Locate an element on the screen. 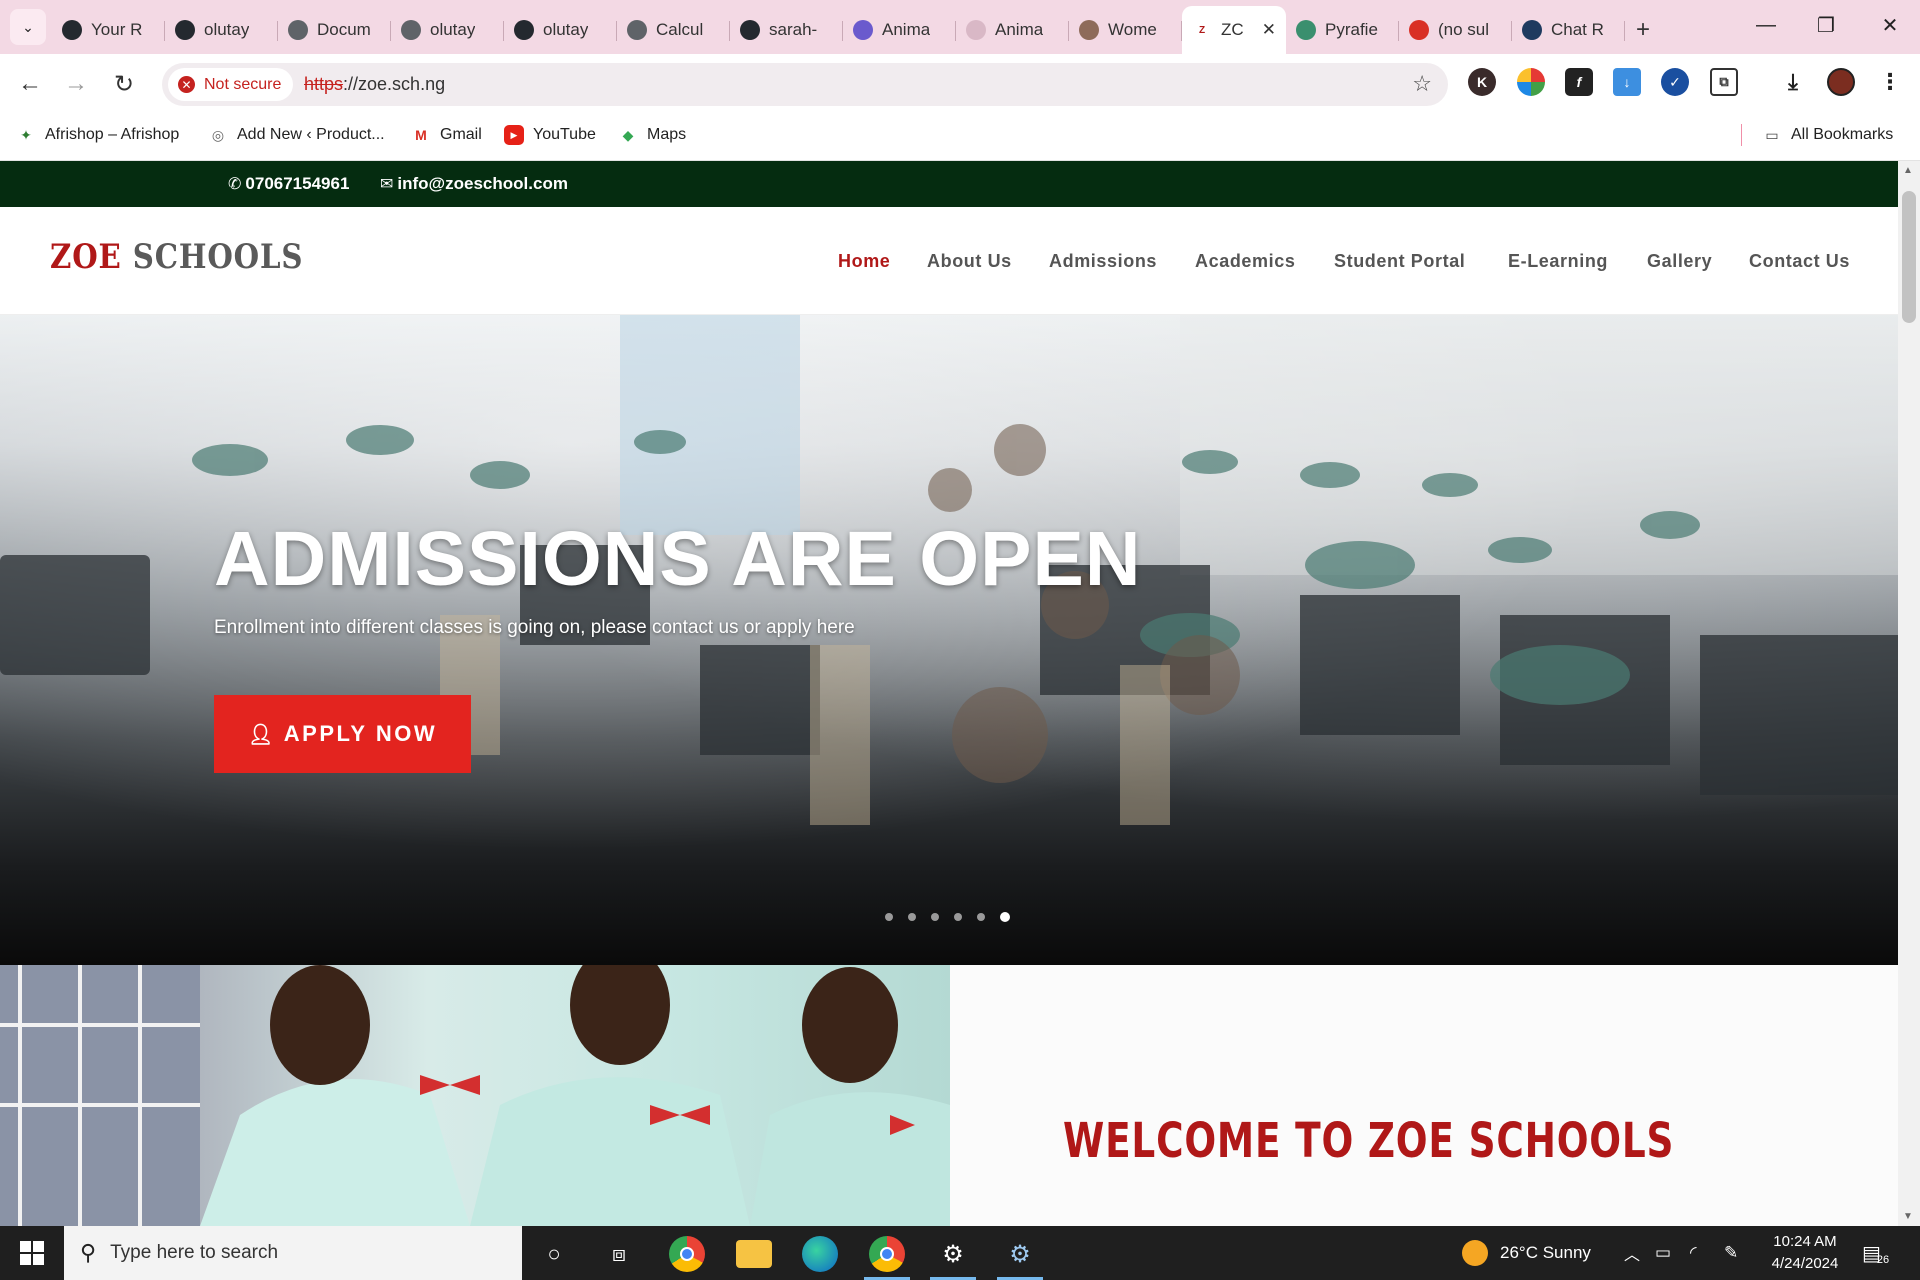 Image resolution: width=1920 pixels, height=1280 pixels. bookmark-maps: ◆ Maps is located at coordinates (652, 135).